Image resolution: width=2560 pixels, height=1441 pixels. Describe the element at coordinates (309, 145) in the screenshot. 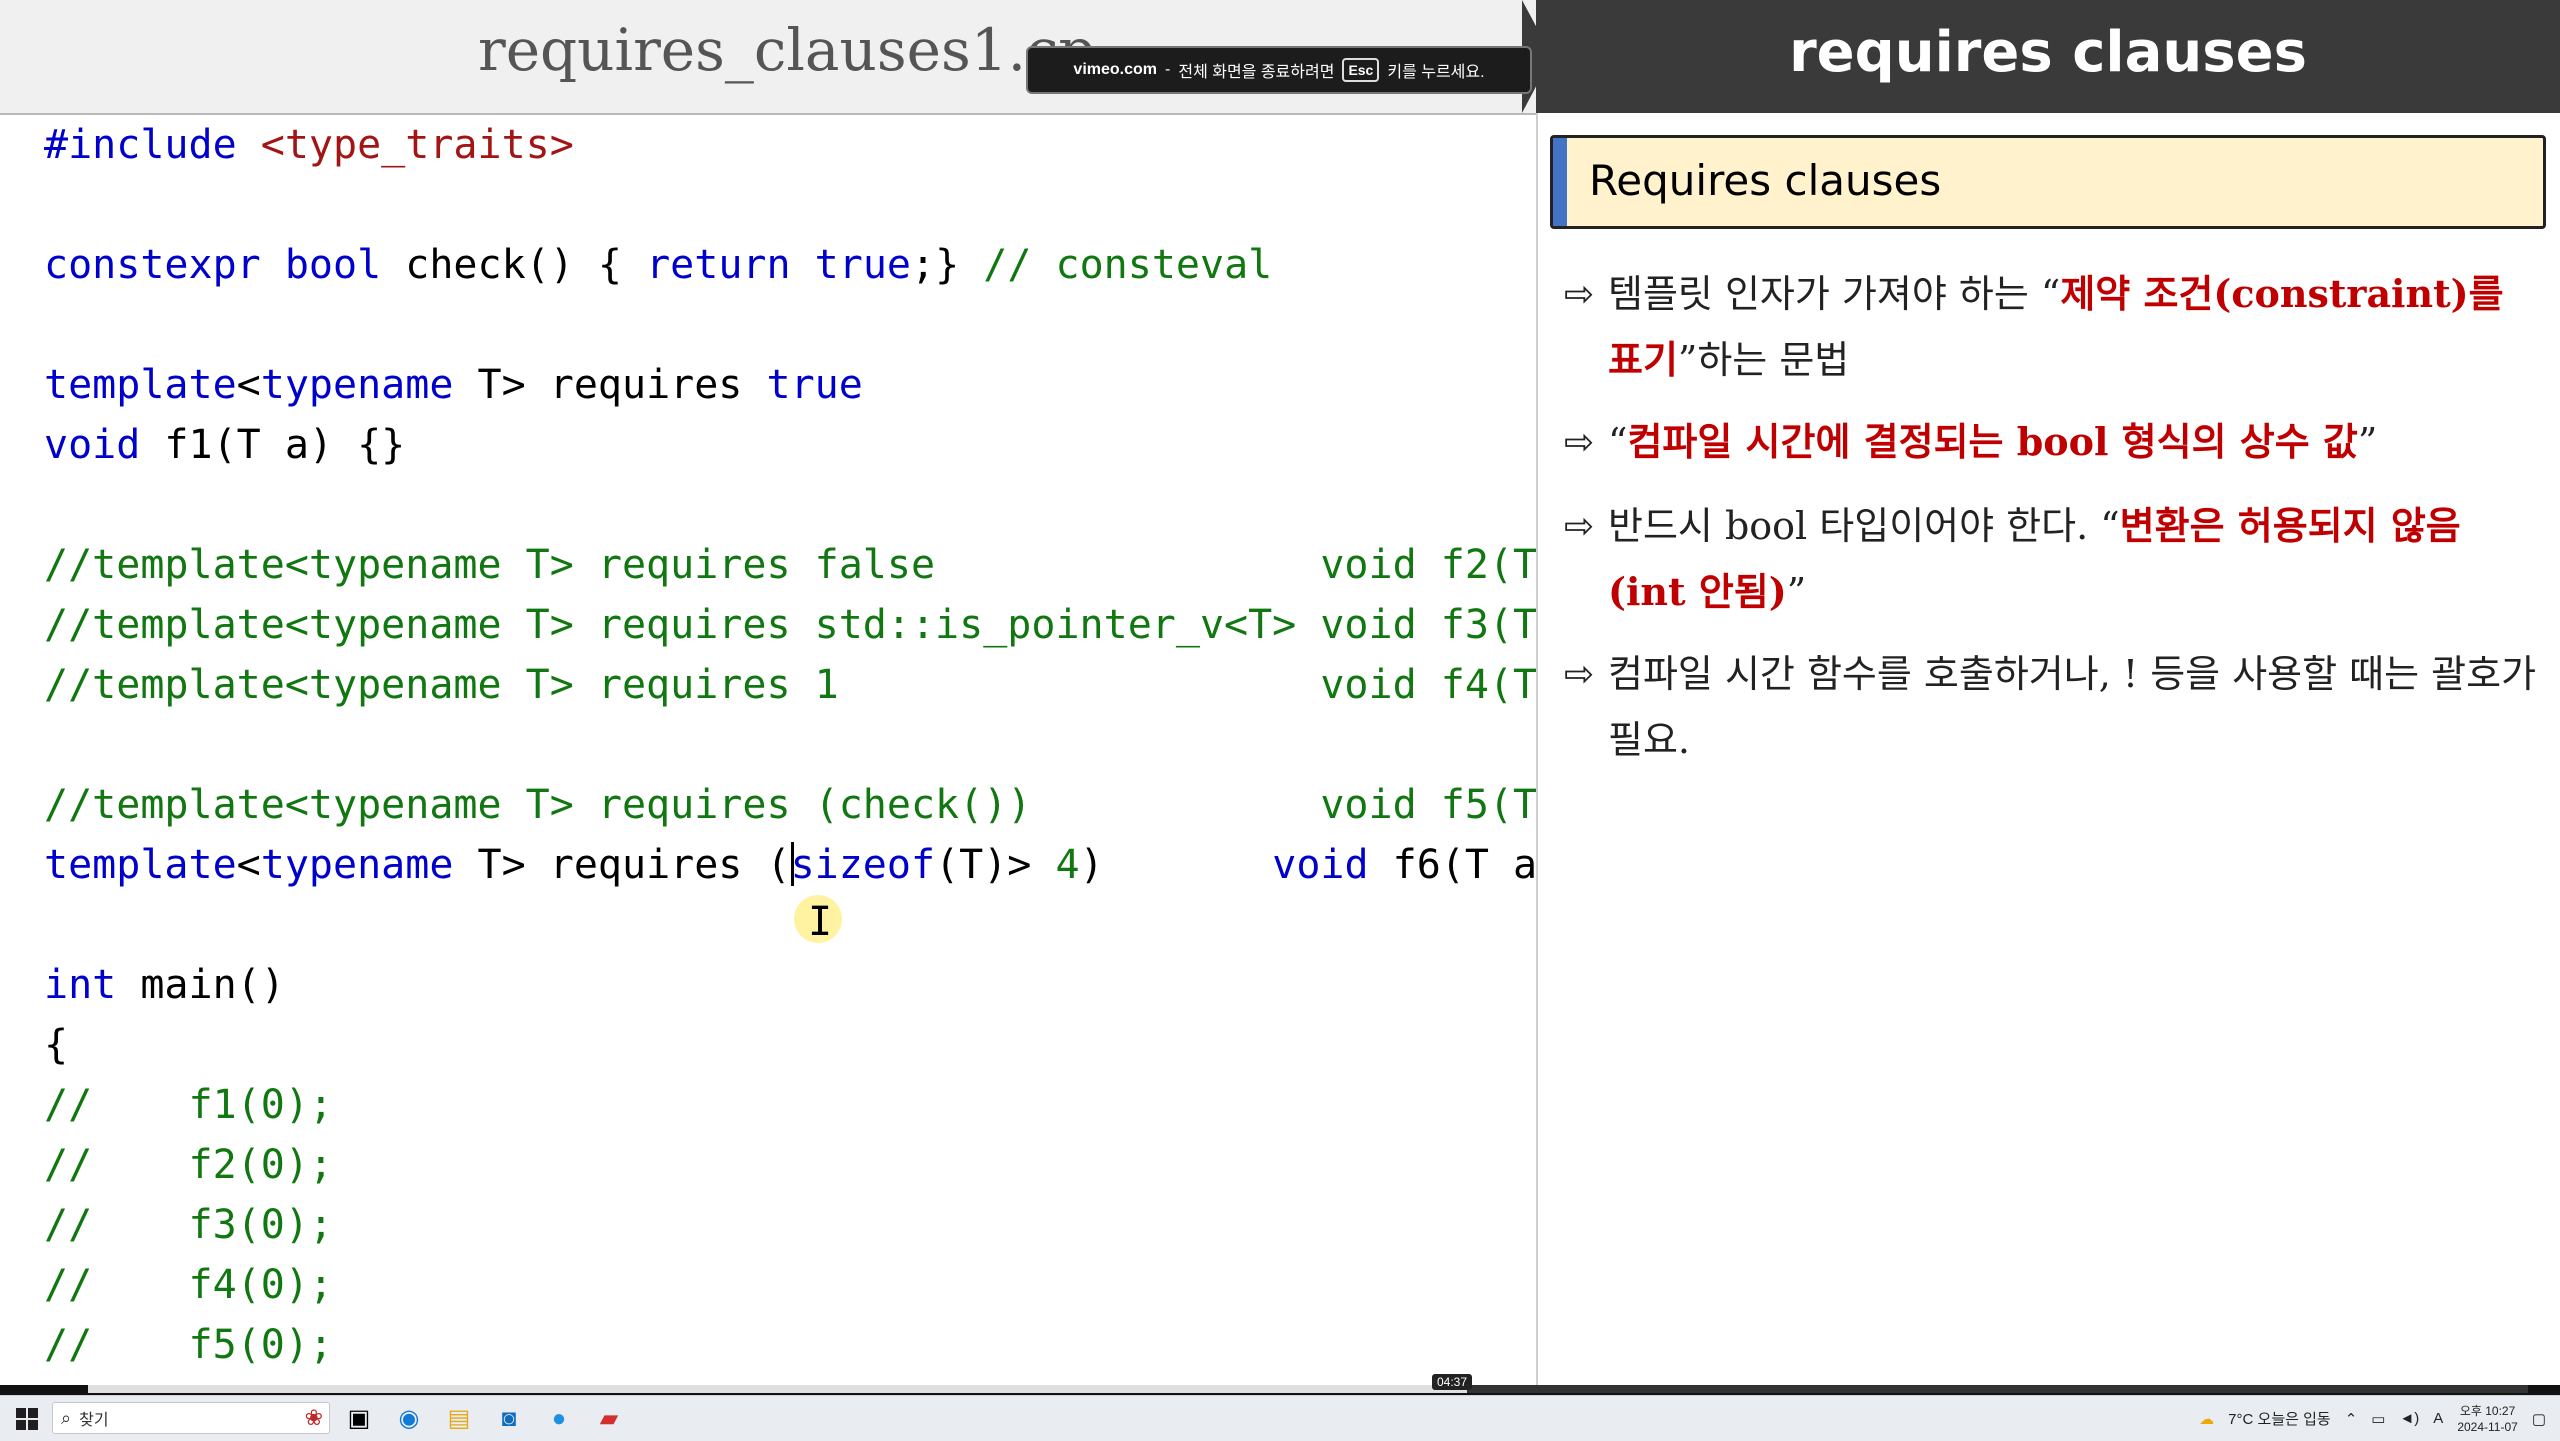

I see `code-line-include: #include <type_traits>` at that location.